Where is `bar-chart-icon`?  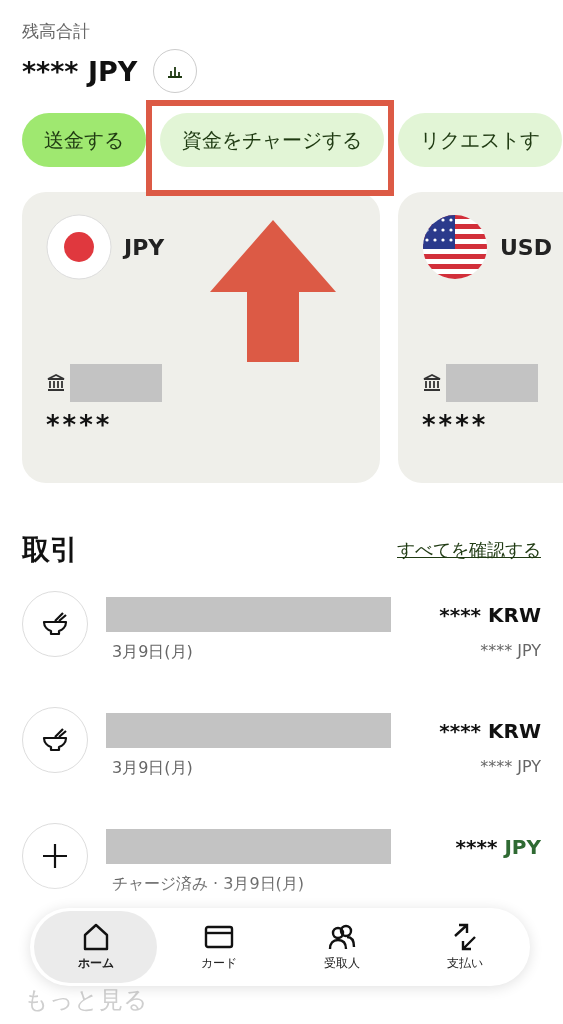
bar-chart-icon is located at coordinates (175, 71).